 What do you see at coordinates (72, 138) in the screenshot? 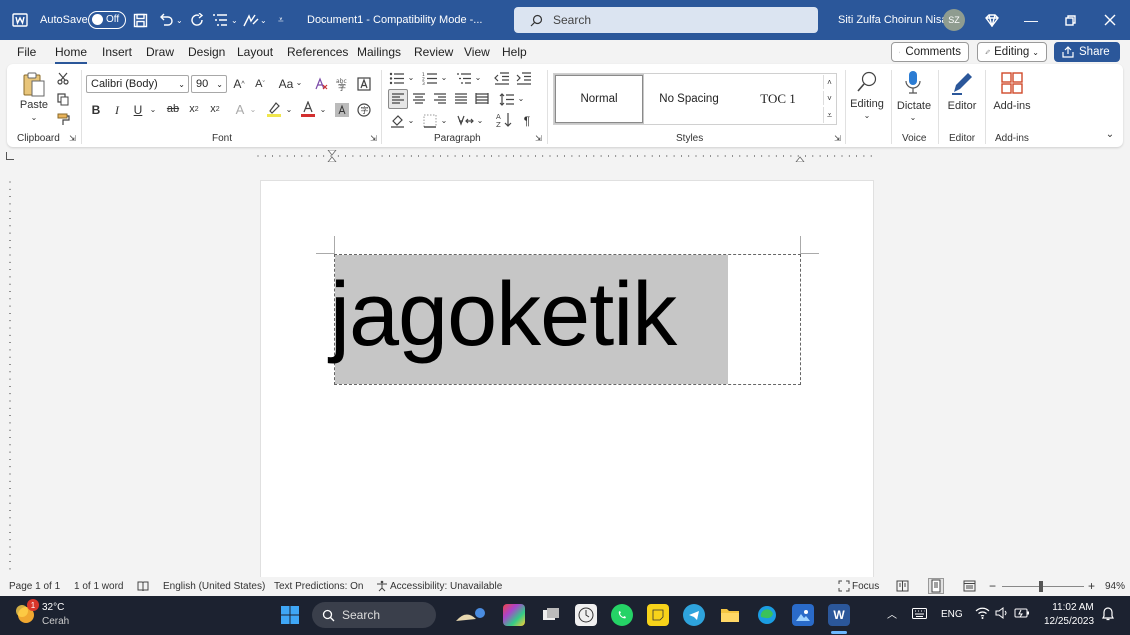
I see `clipboard-launcher-icon: ⇲` at bounding box center [72, 138].